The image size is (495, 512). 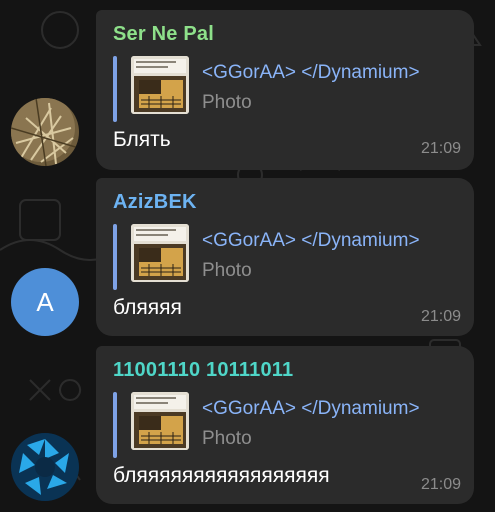 What do you see at coordinates (147, 307) in the screenshot?
I see `message-text: бляяяя` at bounding box center [147, 307].